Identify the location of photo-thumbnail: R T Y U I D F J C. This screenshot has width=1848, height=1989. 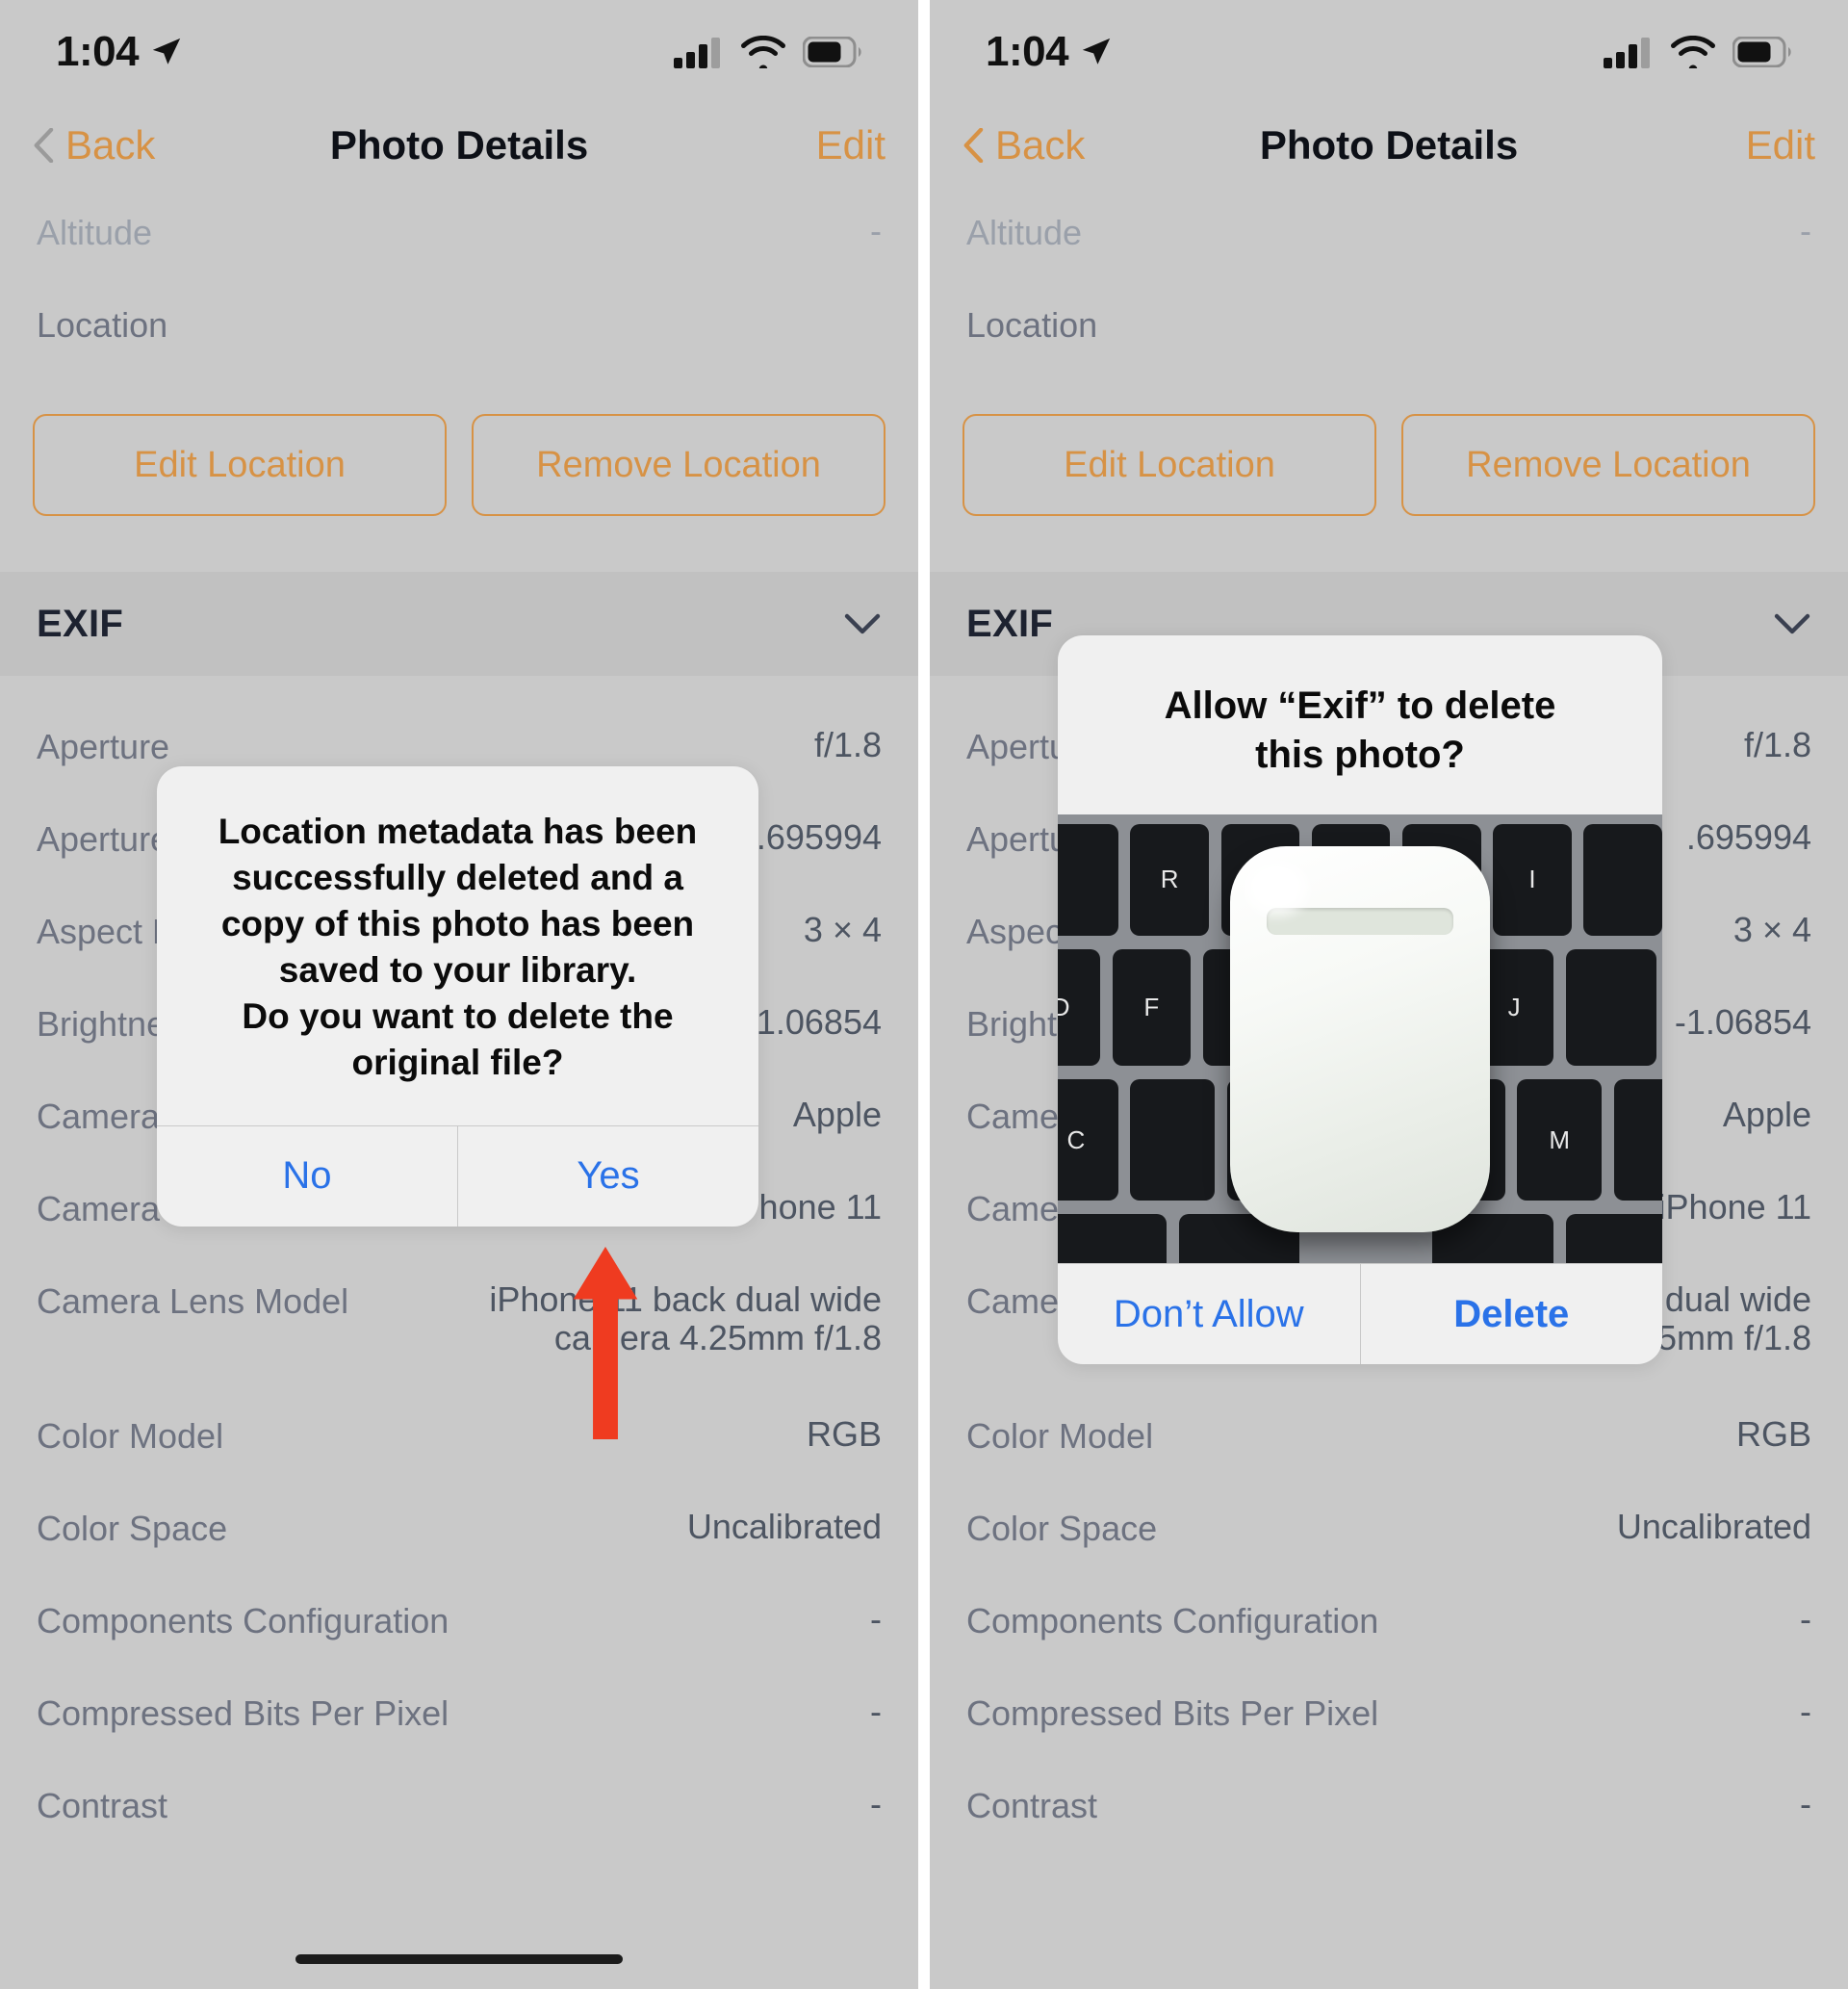
(1360, 1039).